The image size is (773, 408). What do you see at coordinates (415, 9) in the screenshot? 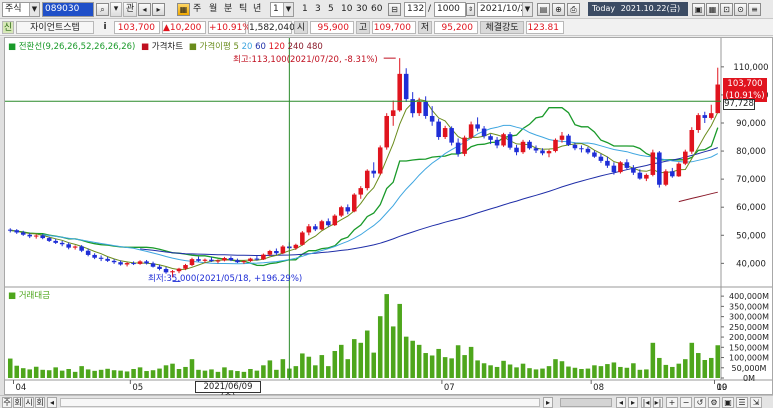
I see `count-input: 132` at bounding box center [415, 9].